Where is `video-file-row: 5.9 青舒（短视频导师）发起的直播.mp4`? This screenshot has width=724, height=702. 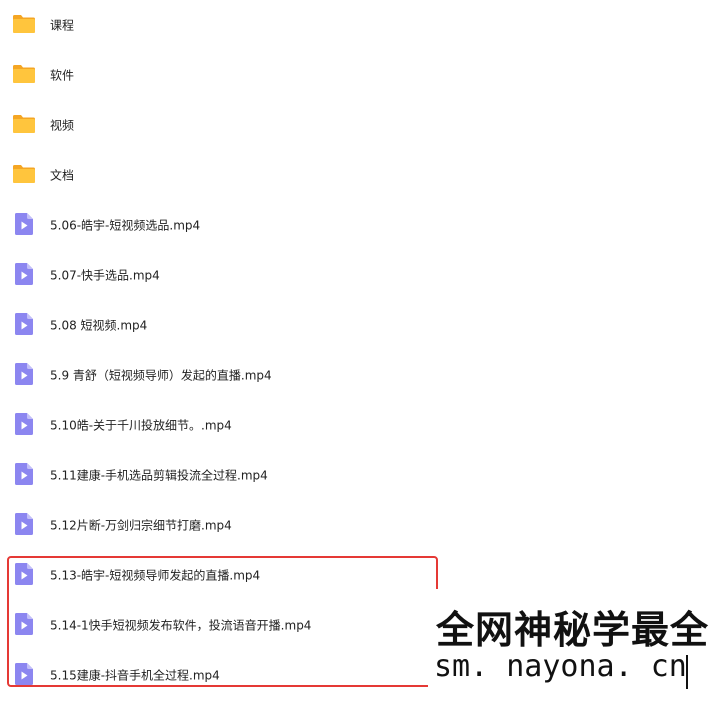
video-file-row: 5.9 青舒（短视频导师）发起的直播.mp4 is located at coordinates (362, 375).